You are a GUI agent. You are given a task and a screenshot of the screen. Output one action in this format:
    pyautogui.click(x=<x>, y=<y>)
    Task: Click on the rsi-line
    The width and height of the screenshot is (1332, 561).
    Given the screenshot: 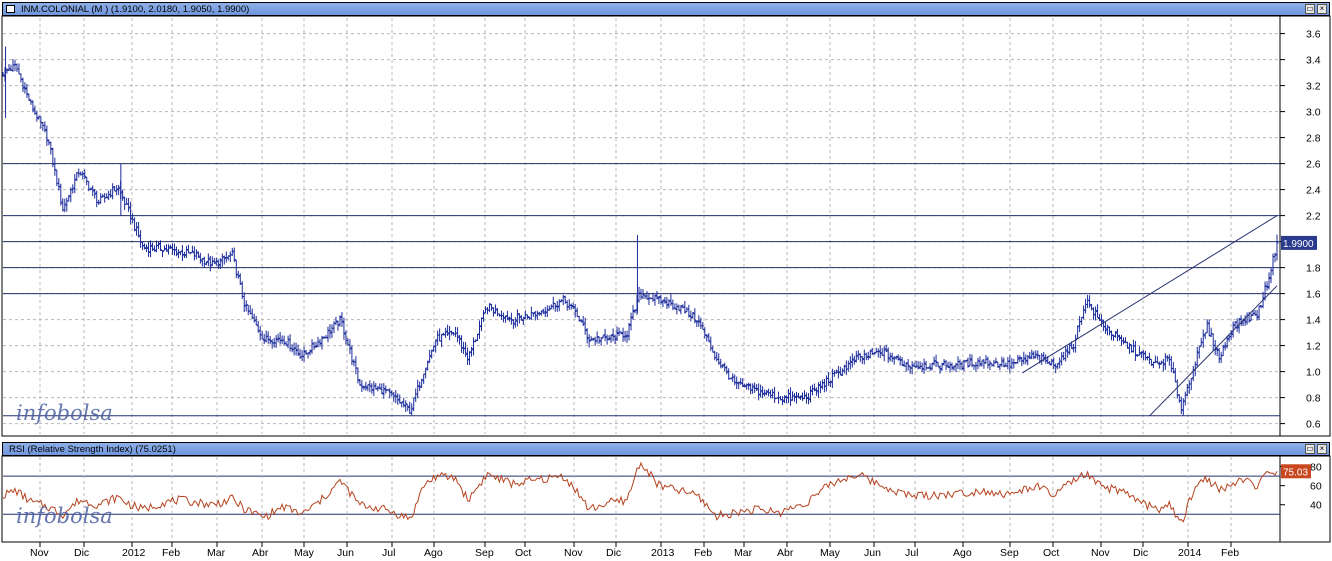 What is the action you would take?
    pyautogui.click(x=640, y=492)
    